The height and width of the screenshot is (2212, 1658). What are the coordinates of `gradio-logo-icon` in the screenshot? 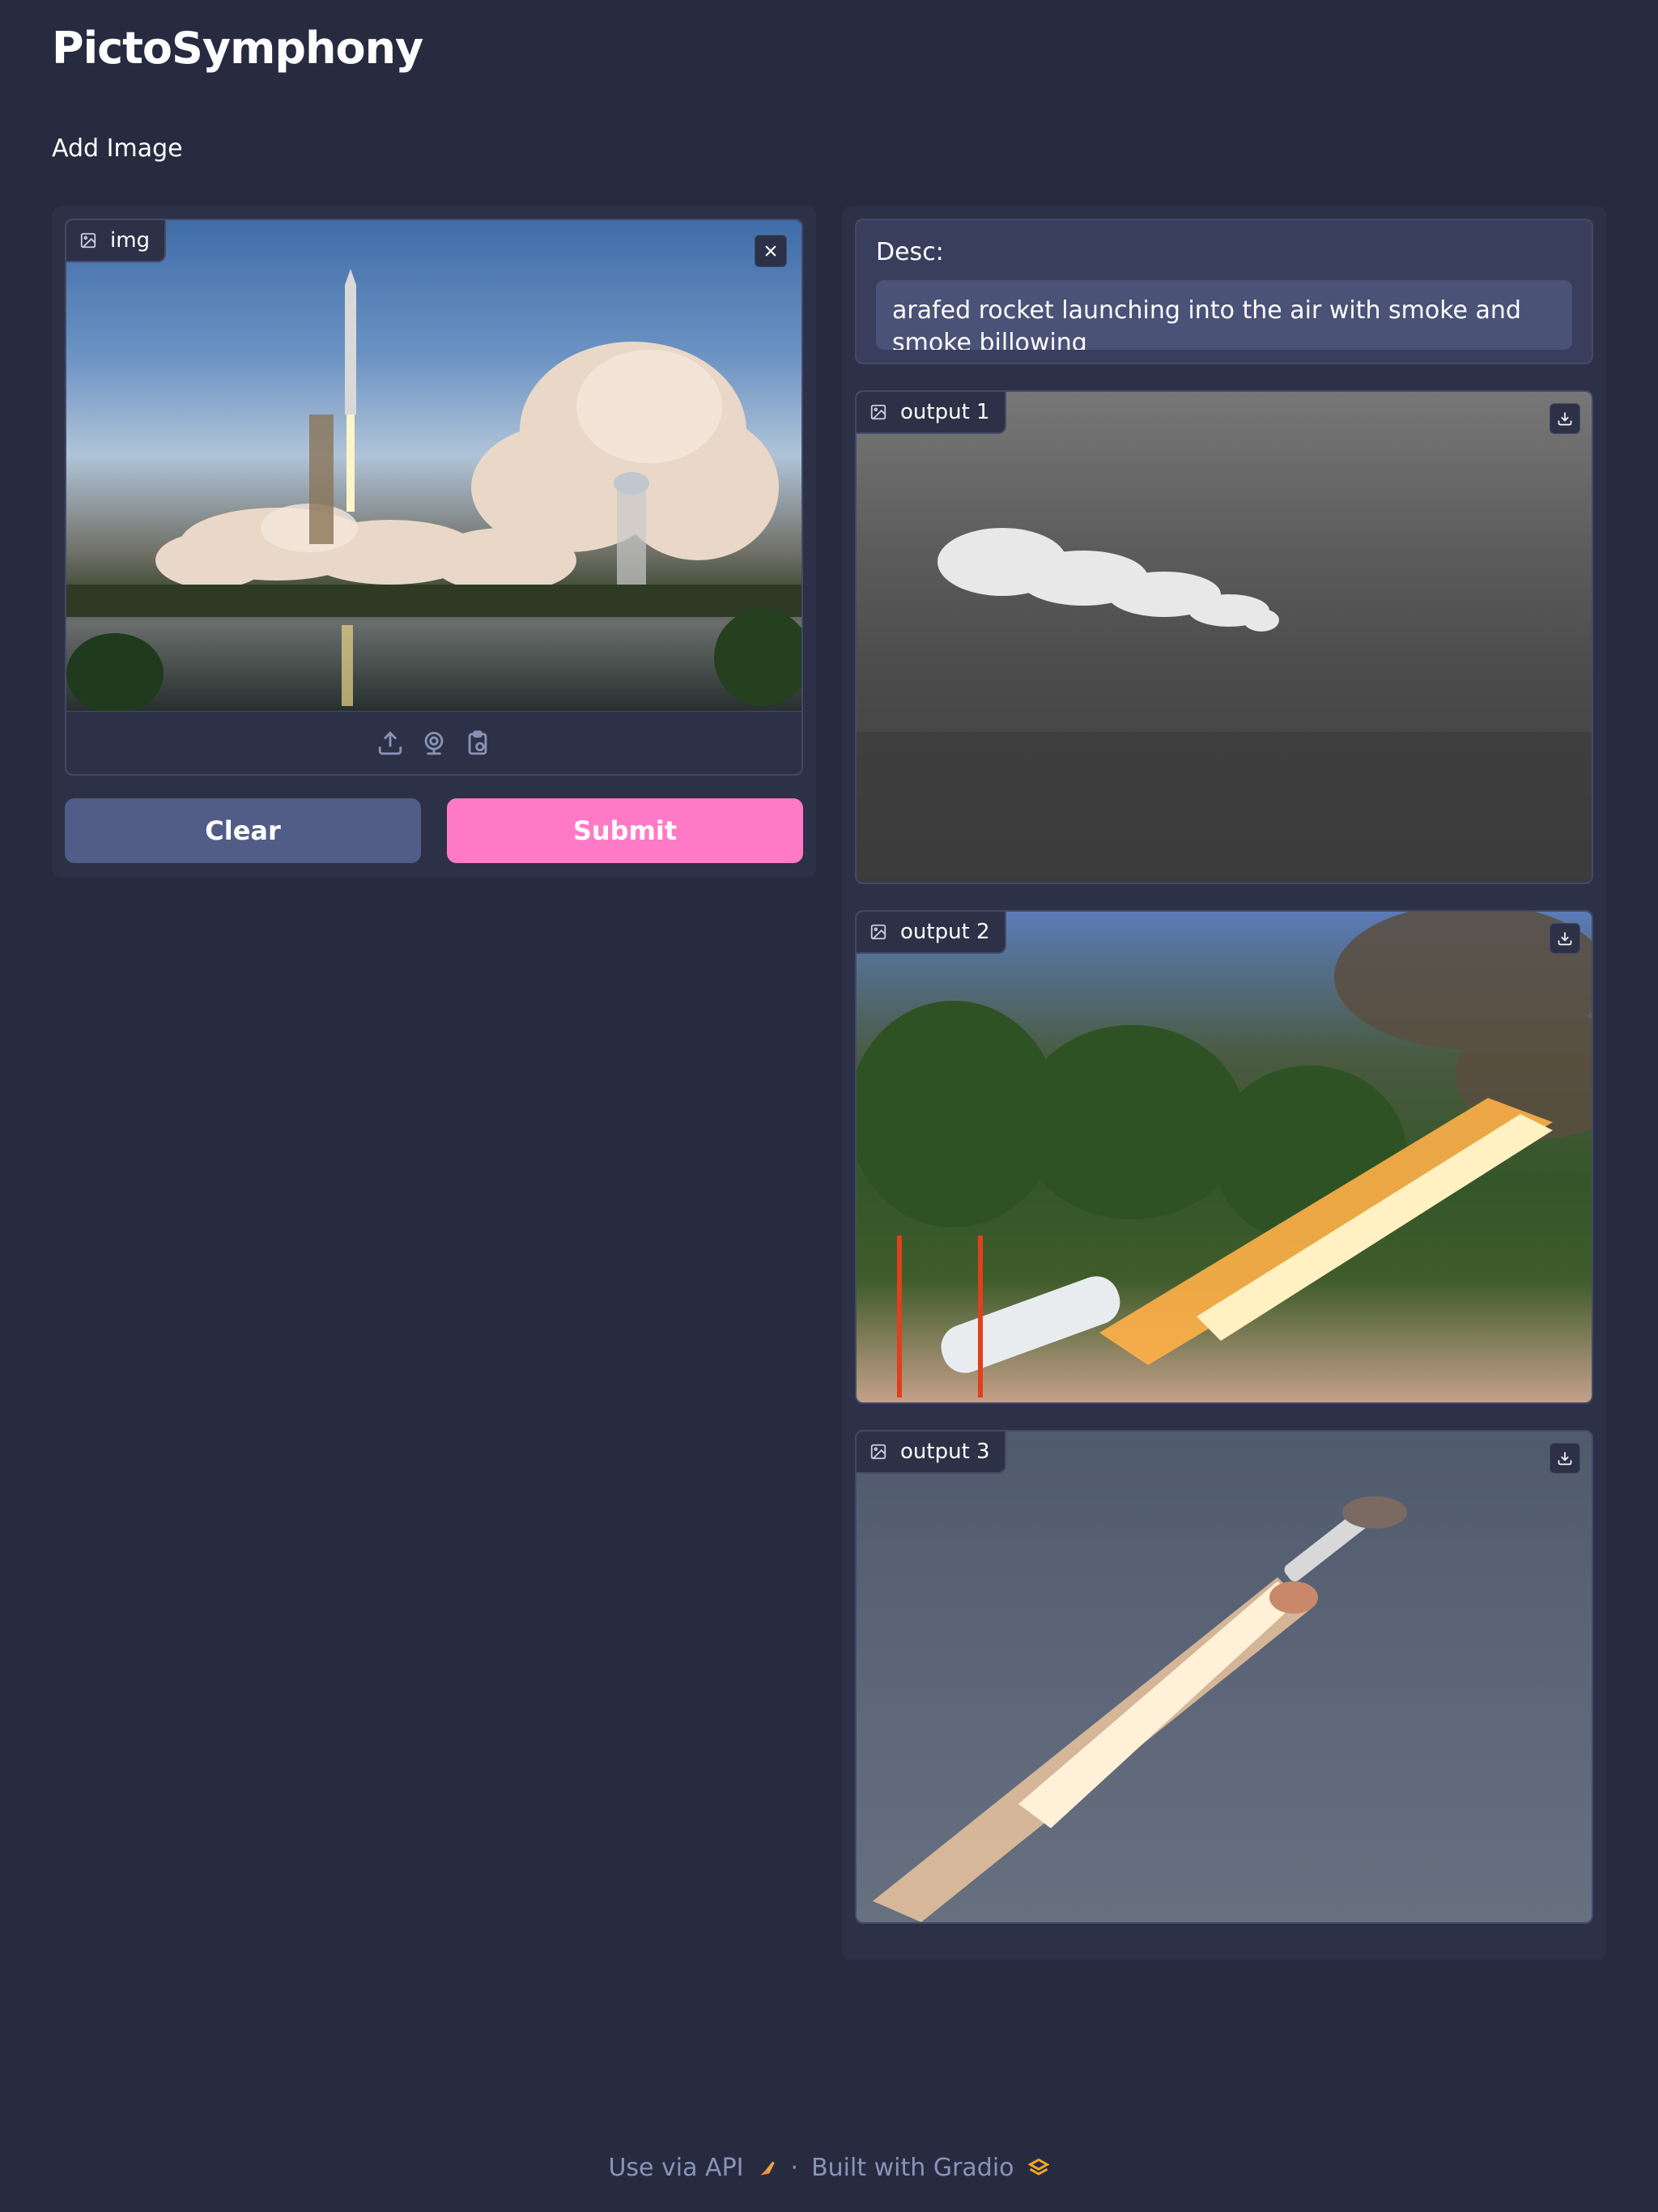 It's located at (1038, 2167).